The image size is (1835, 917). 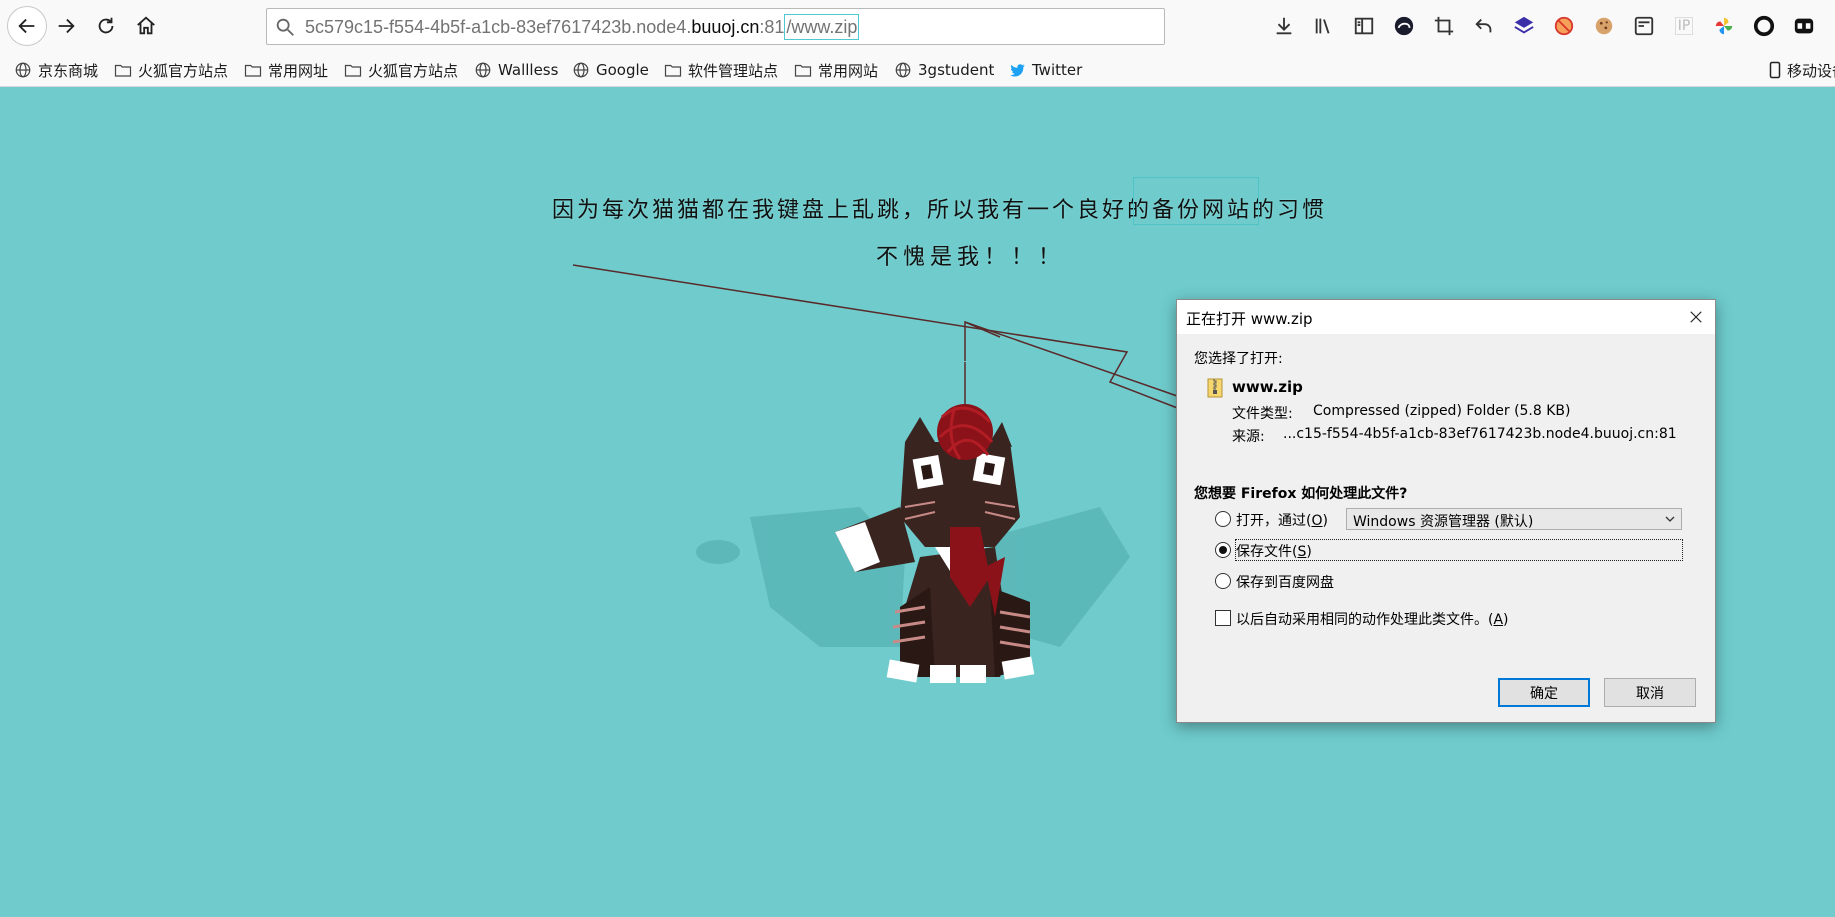 I want to click on ip-label: IP, so click(x=1684, y=26).